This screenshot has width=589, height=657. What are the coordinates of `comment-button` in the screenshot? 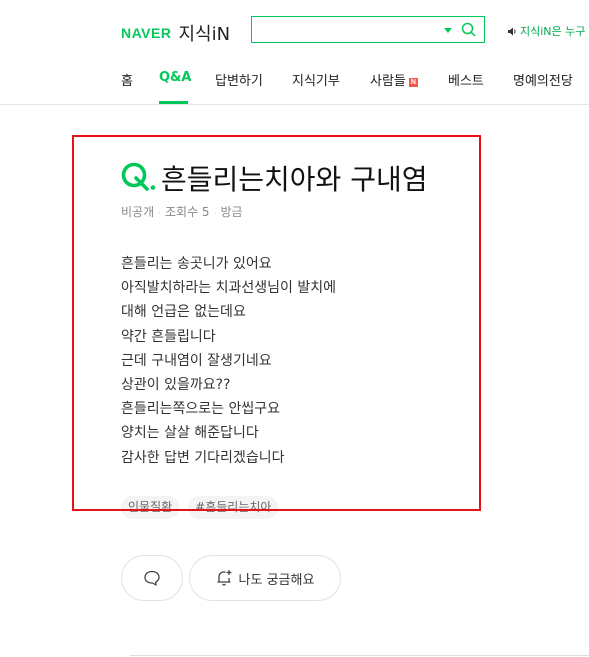 It's located at (152, 578).